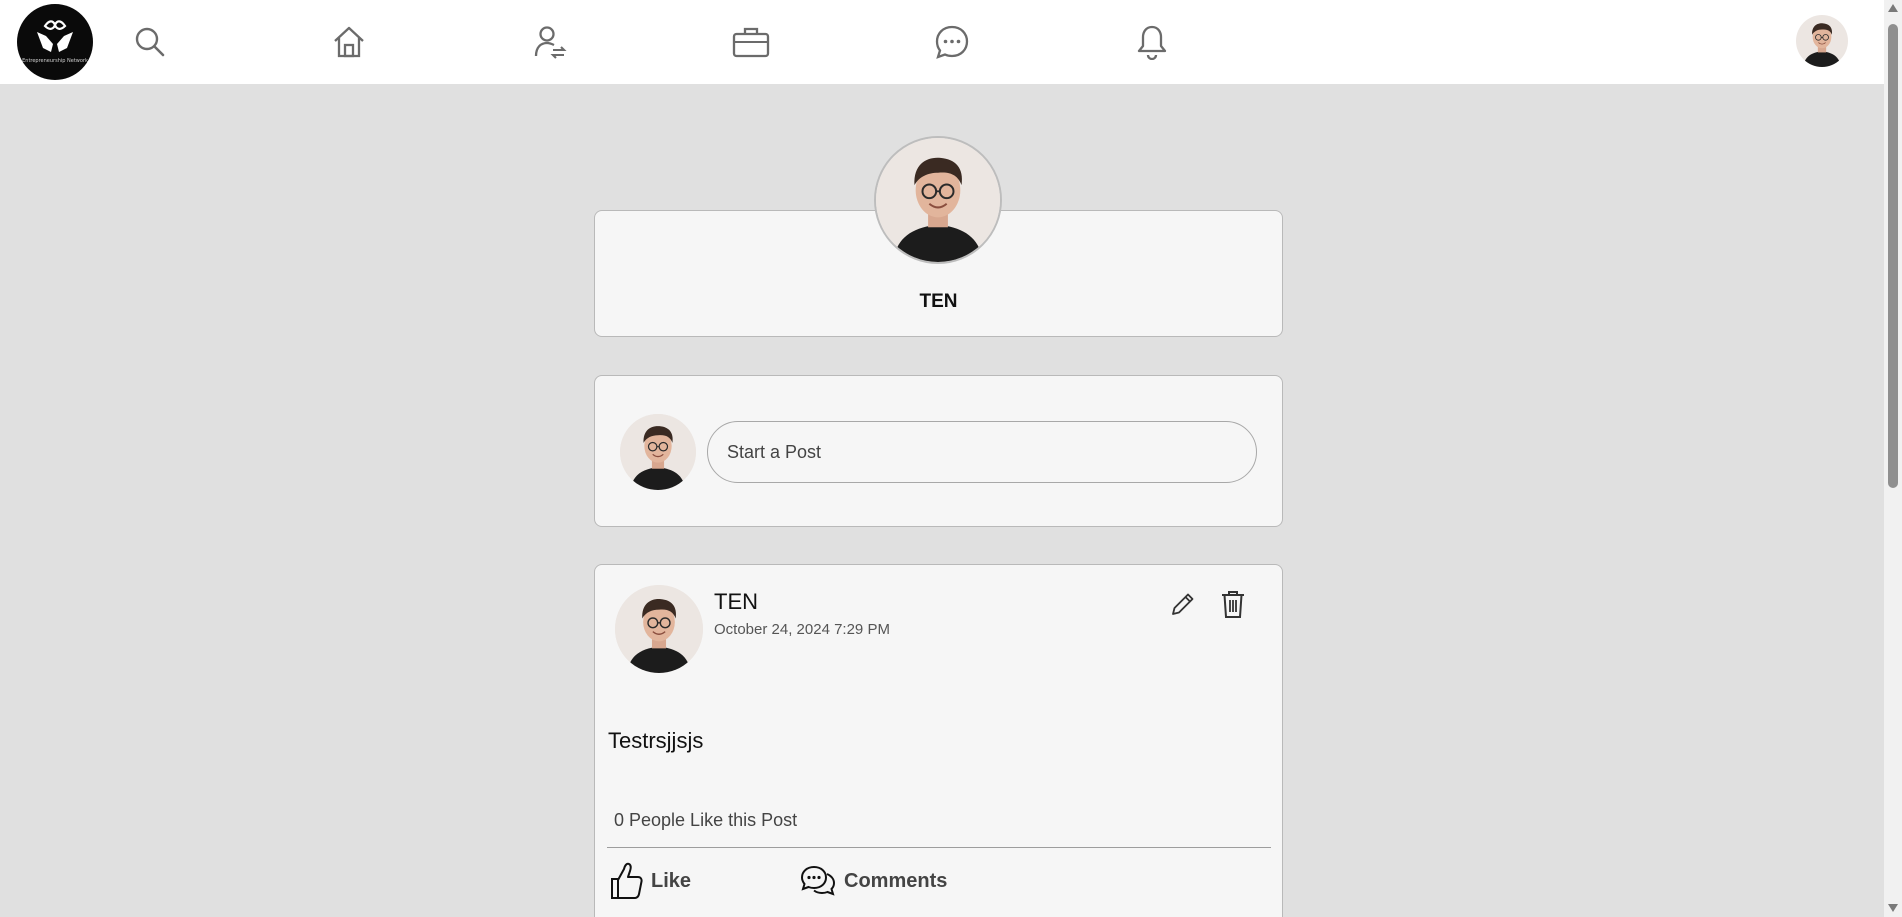  What do you see at coordinates (736, 602) in the screenshot?
I see `post-author-name: TEN` at bounding box center [736, 602].